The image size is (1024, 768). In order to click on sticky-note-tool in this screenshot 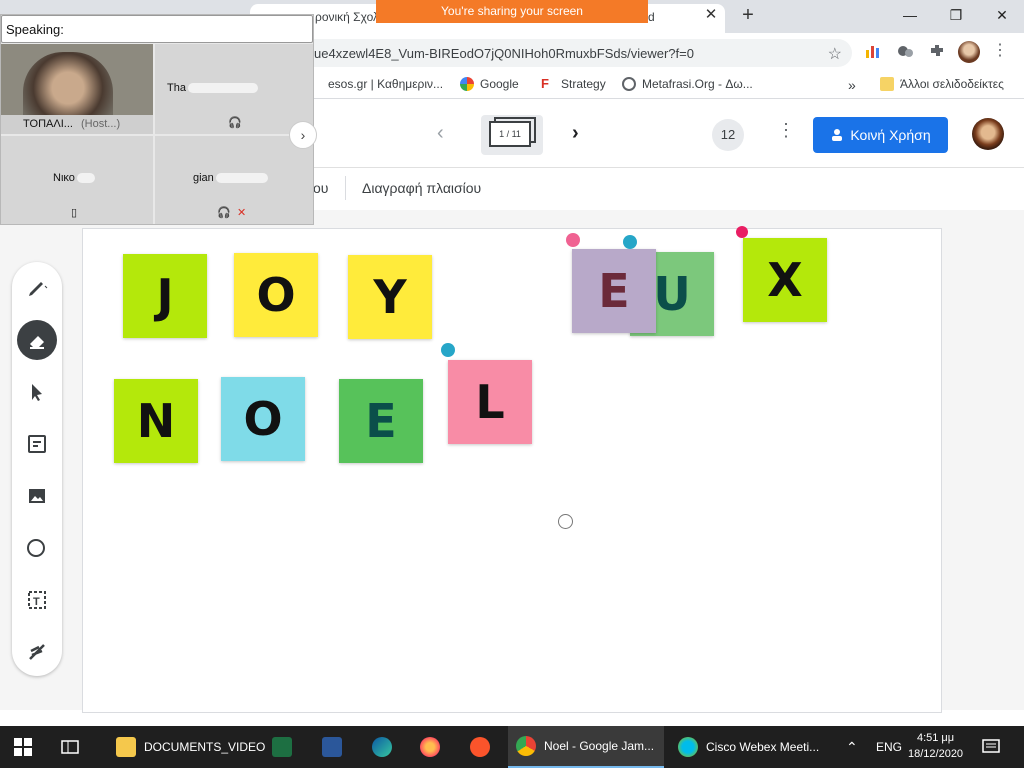, I will do `click(37, 444)`.